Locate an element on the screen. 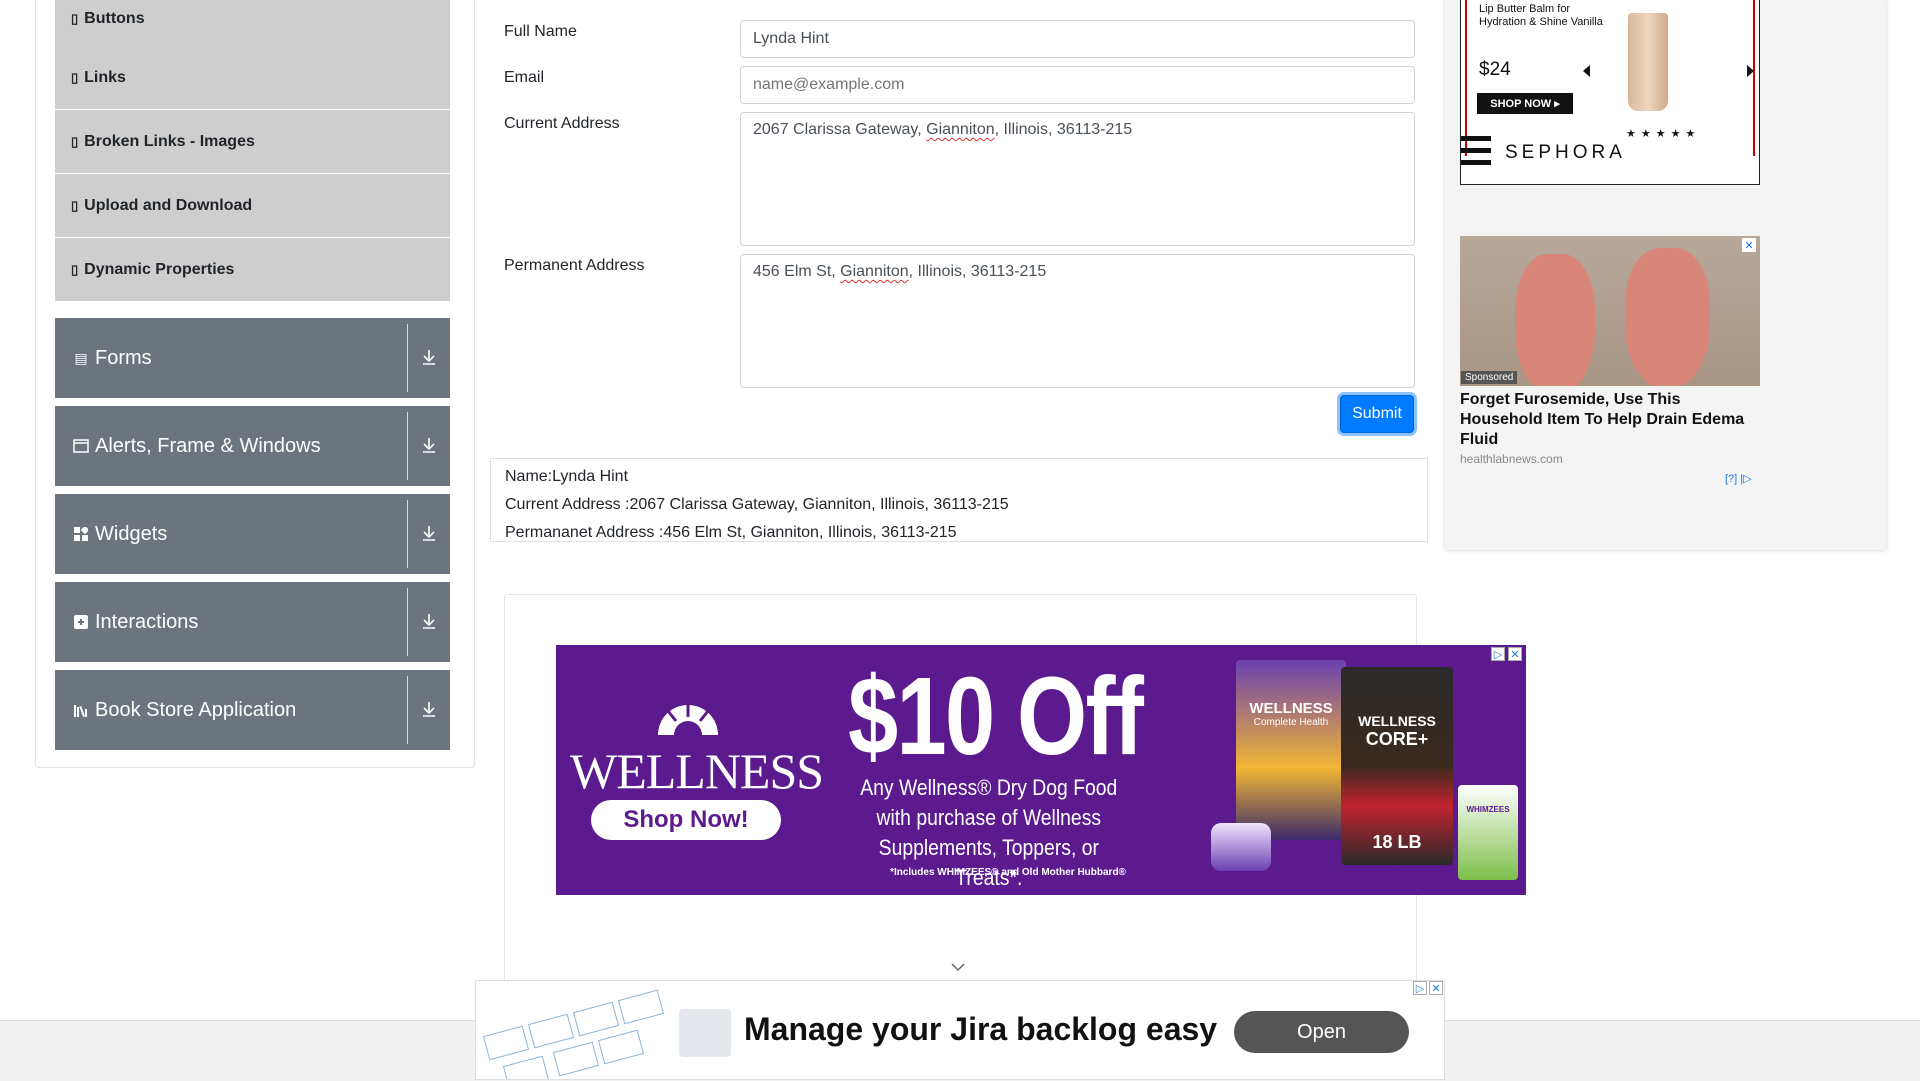  sidebar-item-label: Dynamic Properties is located at coordinates (159, 269).